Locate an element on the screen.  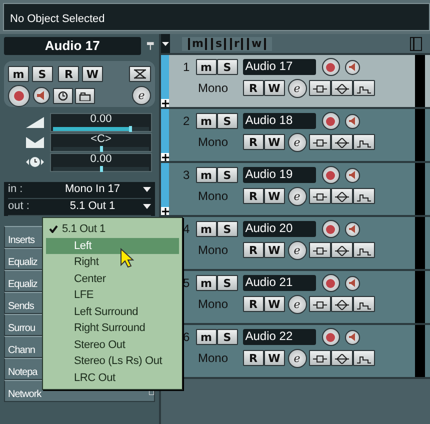
track-number: 3 is located at coordinates (187, 175).